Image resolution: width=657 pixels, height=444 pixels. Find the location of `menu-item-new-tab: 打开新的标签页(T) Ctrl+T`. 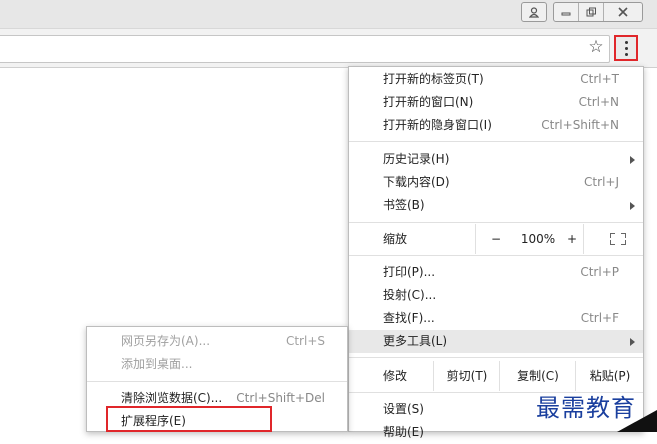

menu-item-new-tab: 打开新的标签页(T) Ctrl+T is located at coordinates (496, 79).